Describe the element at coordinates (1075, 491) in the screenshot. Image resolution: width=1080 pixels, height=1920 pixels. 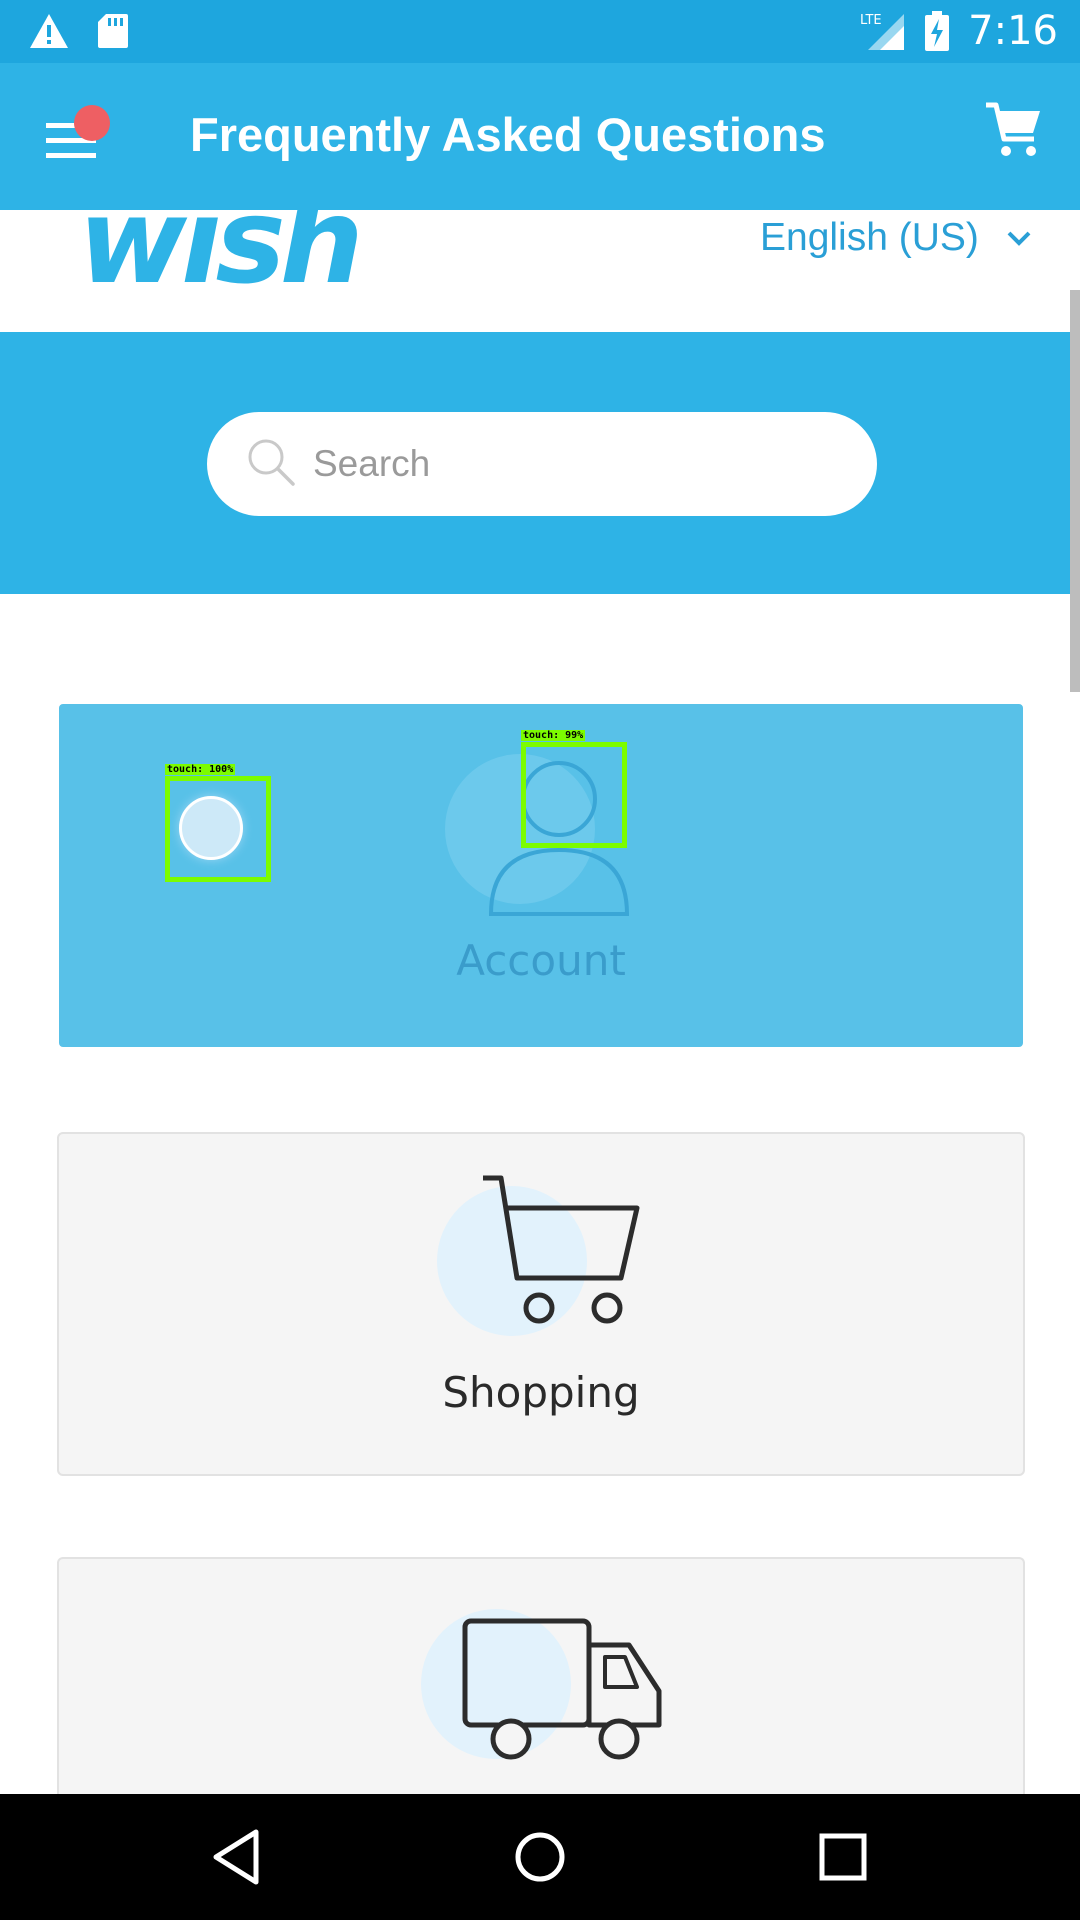
I see `scrollbar` at that location.